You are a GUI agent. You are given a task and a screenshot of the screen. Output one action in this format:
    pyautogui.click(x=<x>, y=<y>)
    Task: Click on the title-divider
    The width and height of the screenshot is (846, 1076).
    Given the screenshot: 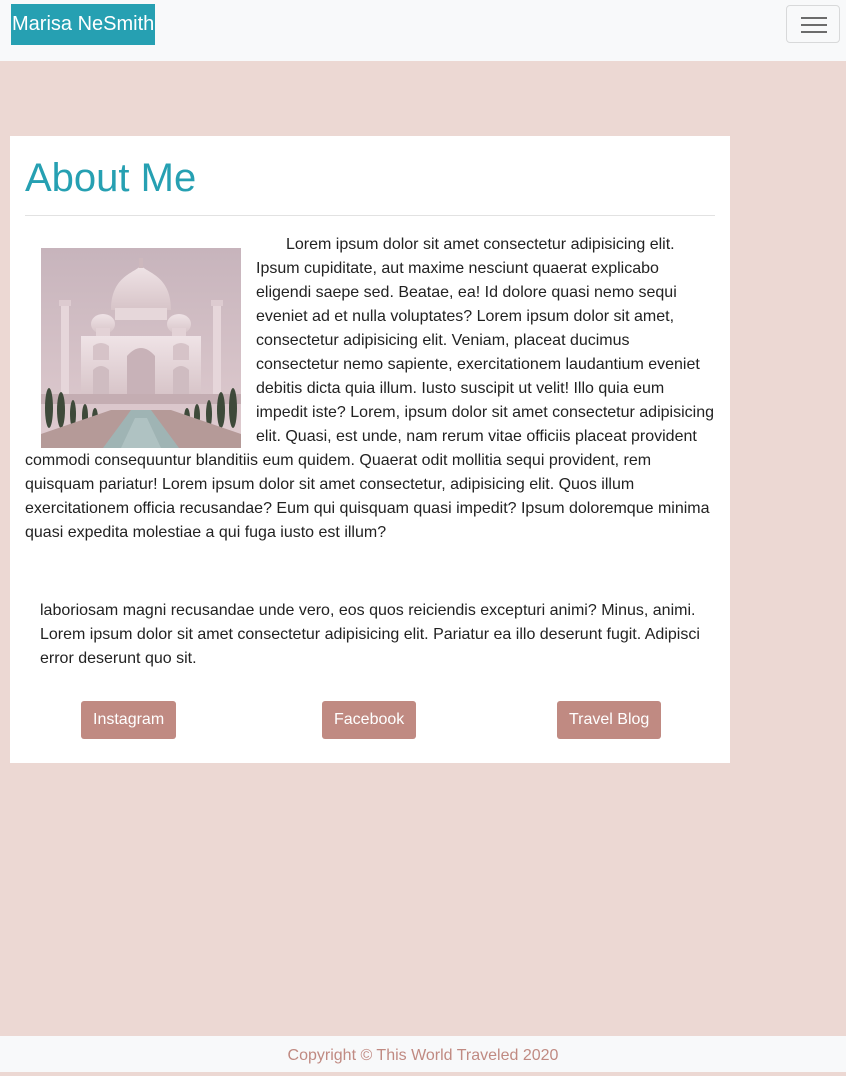 What is the action you would take?
    pyautogui.click(x=370, y=215)
    